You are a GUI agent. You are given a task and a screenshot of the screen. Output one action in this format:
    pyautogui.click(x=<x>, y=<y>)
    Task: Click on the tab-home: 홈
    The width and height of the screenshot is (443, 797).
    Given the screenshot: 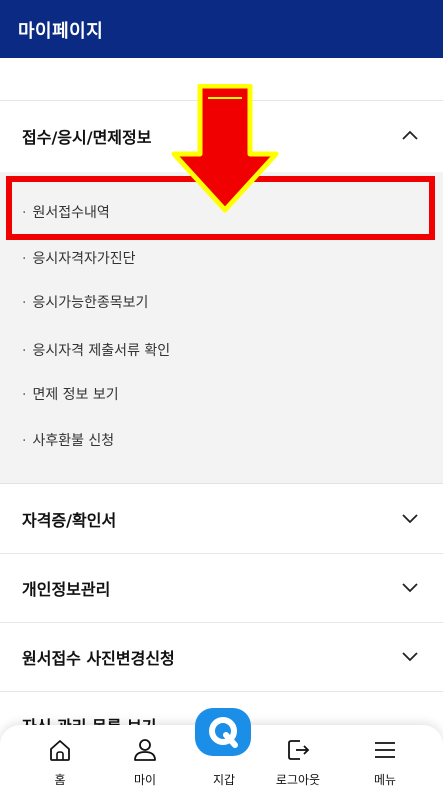 What is the action you would take?
    pyautogui.click(x=60, y=761)
    